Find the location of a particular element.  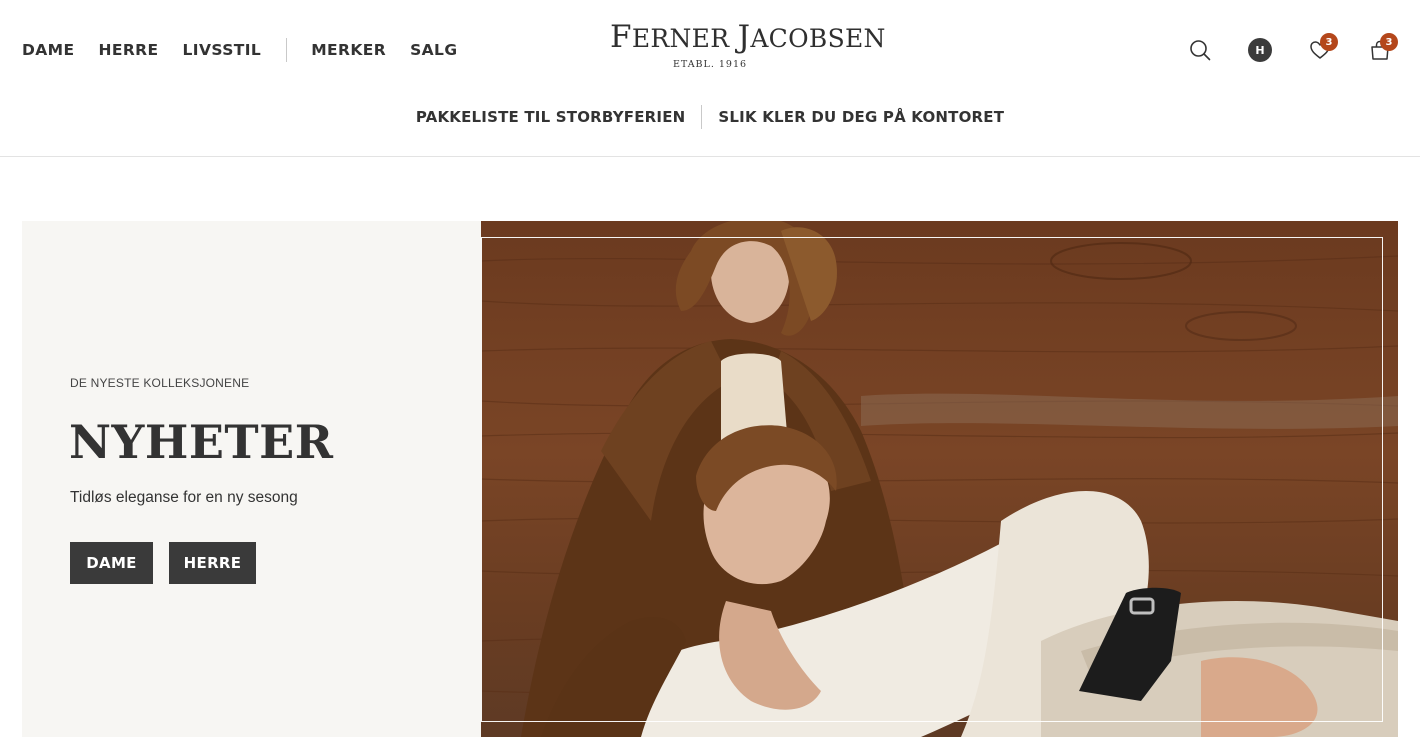

nav-divider is located at coordinates (287, 50).